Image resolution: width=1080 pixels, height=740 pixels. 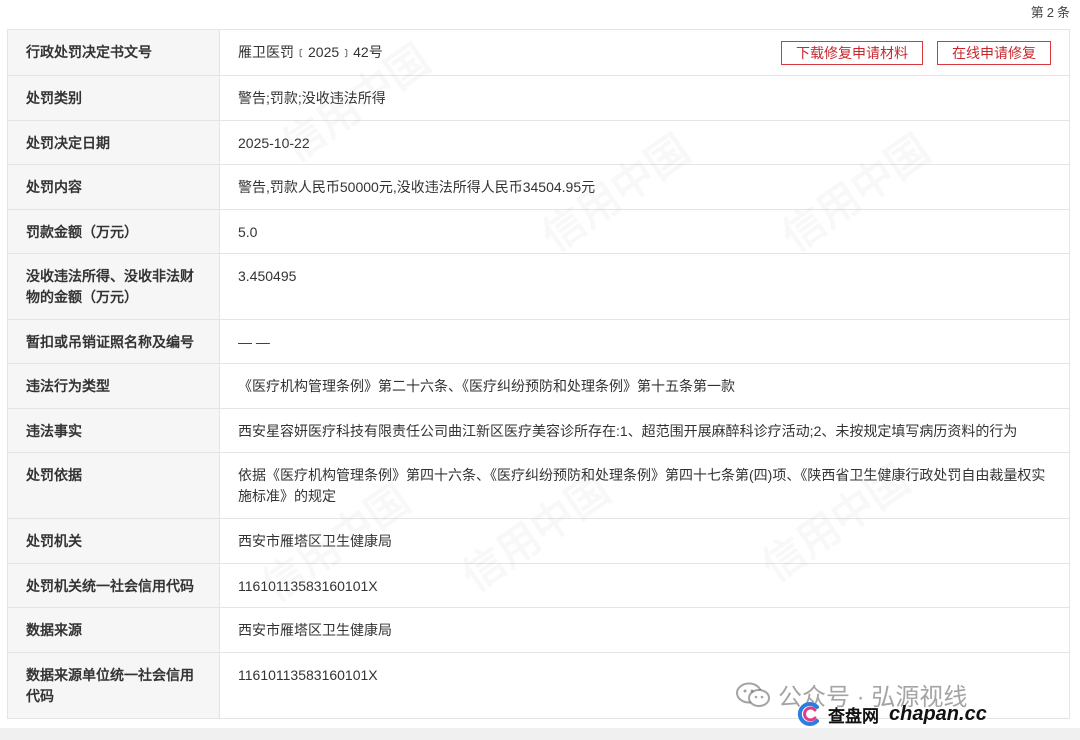 I want to click on row-value: 11610113583160101X, so click(x=644, y=585).